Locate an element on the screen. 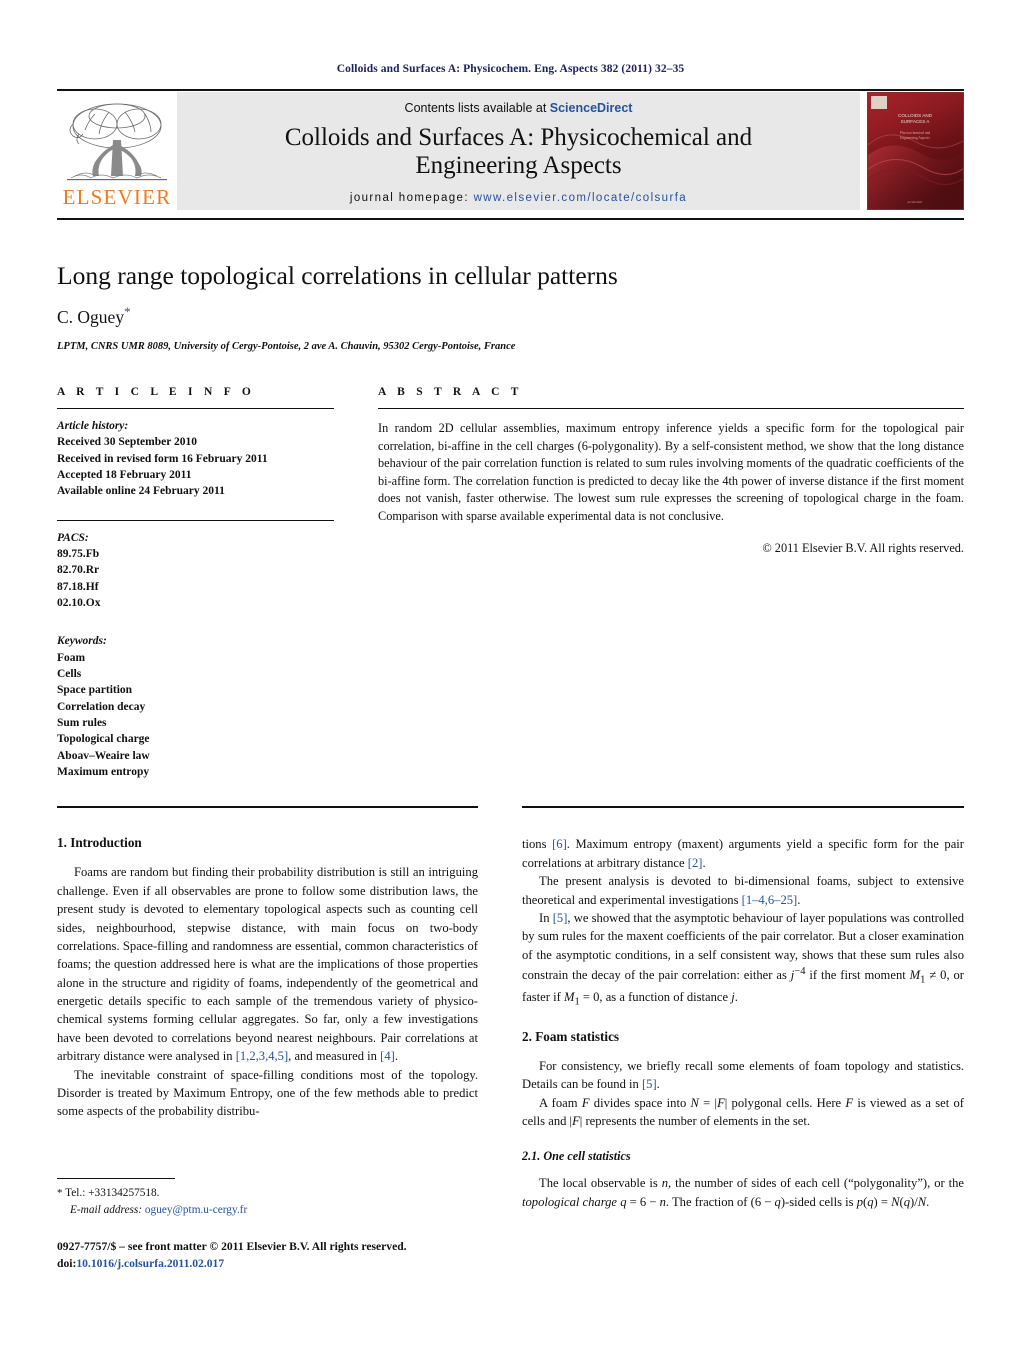 The image size is (1021, 1351). keyword-3: Correlation decay is located at coordinates (101, 706).